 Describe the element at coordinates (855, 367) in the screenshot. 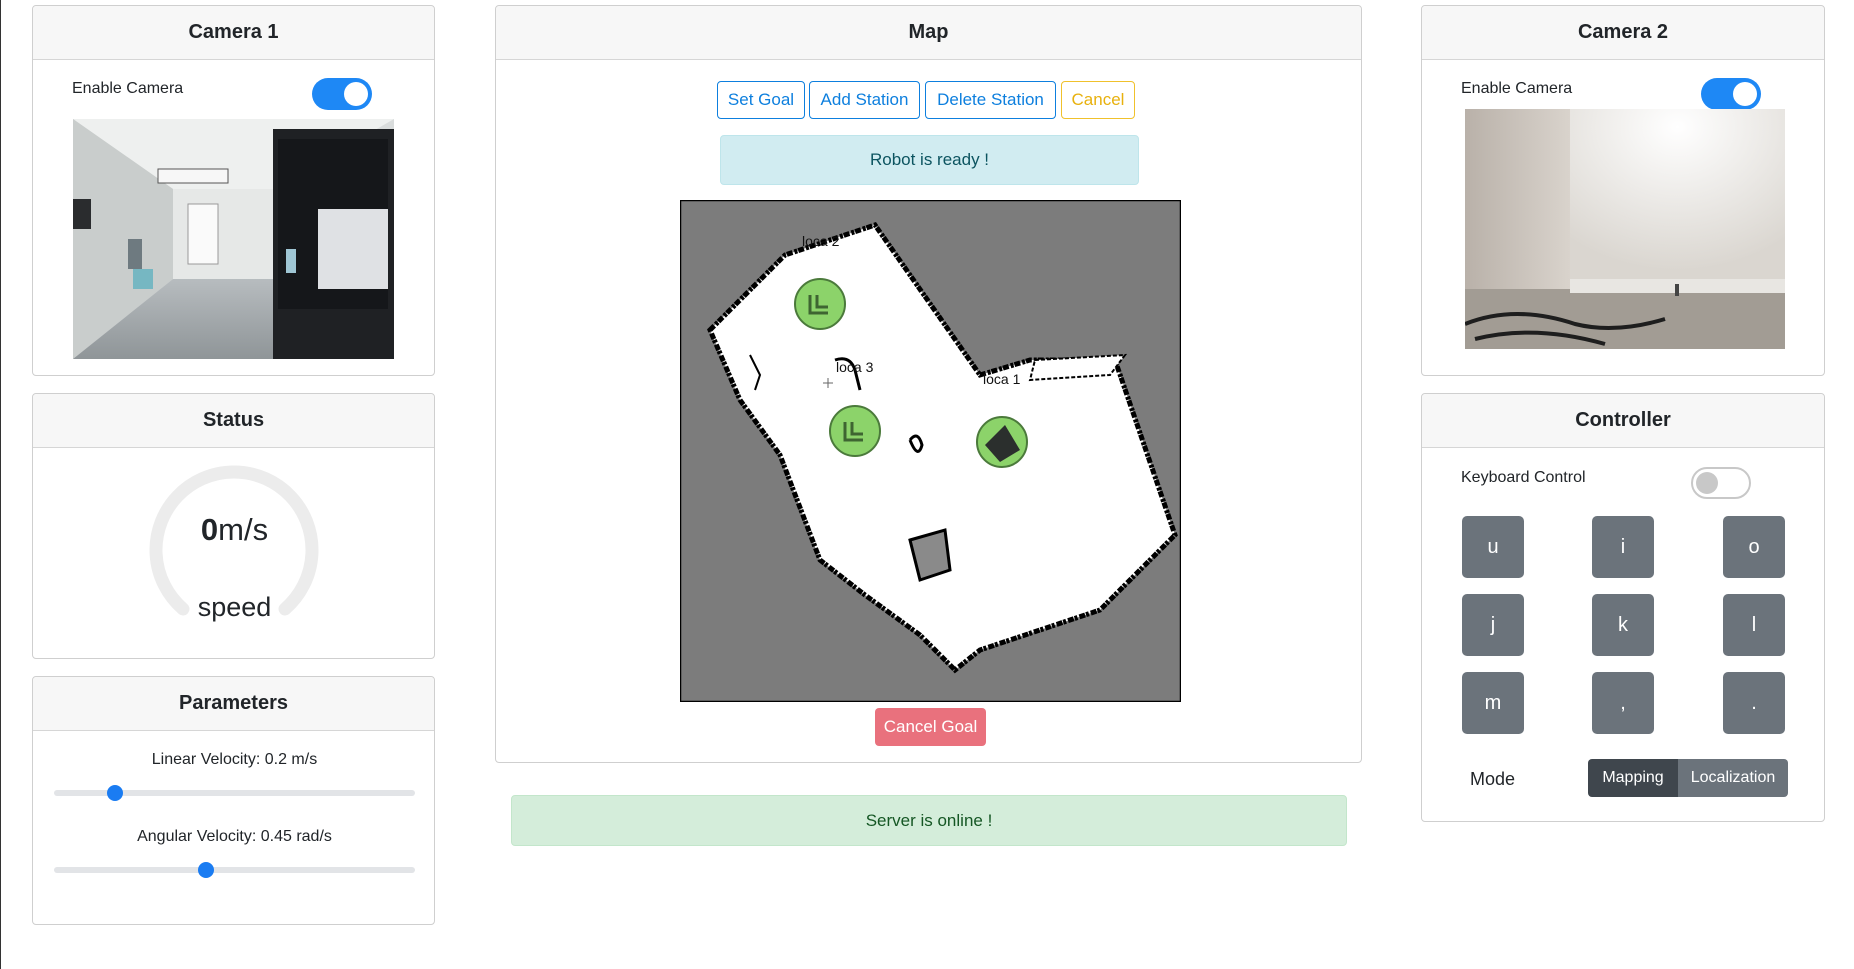

I see `station-label-loca3: loca 3` at that location.